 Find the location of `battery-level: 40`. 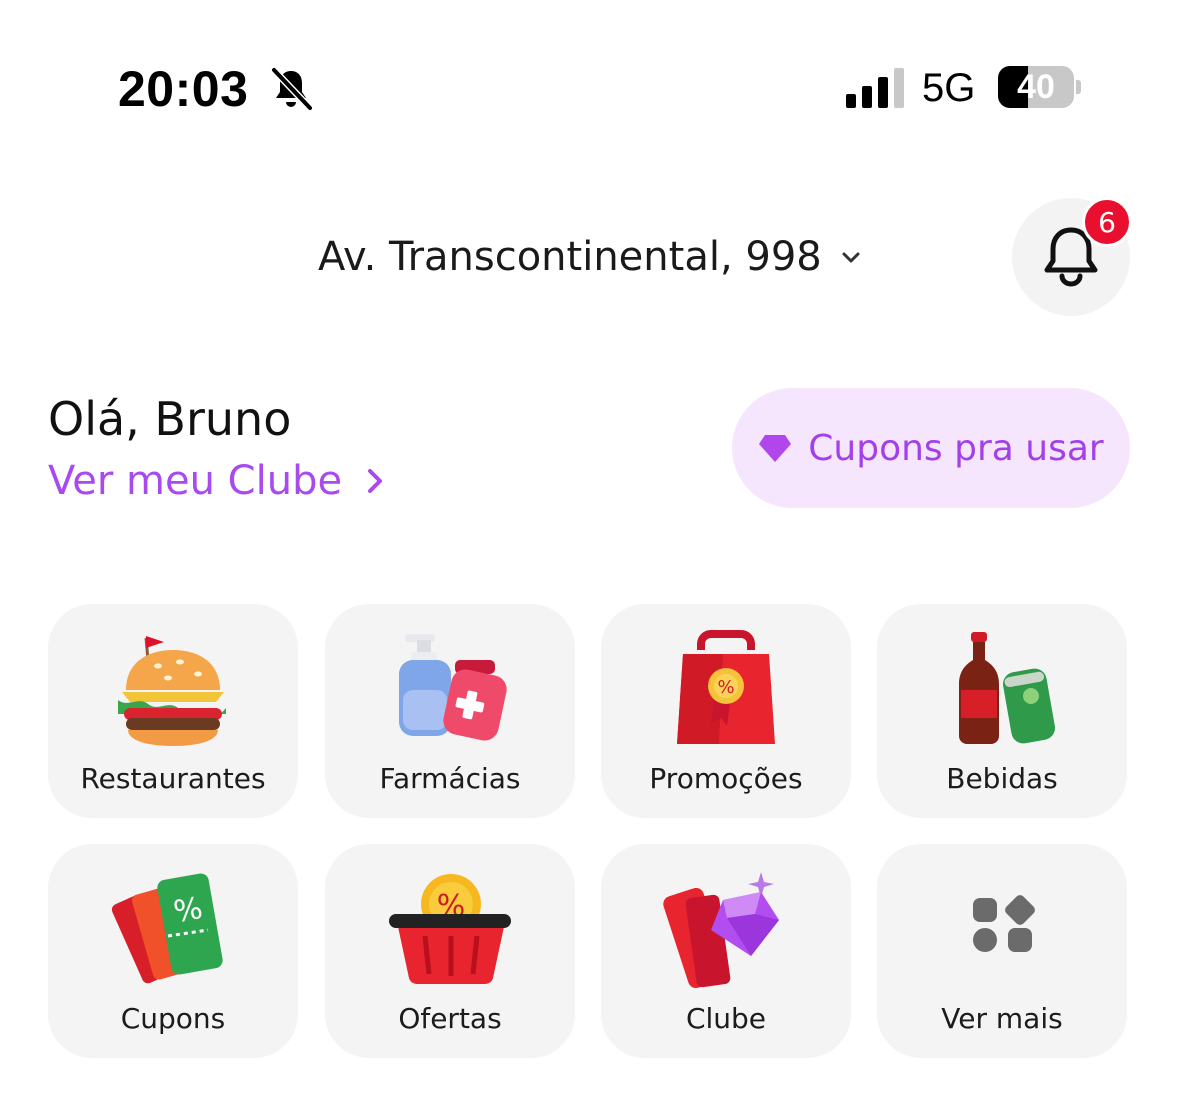

battery-level: 40 is located at coordinates (1036, 86).